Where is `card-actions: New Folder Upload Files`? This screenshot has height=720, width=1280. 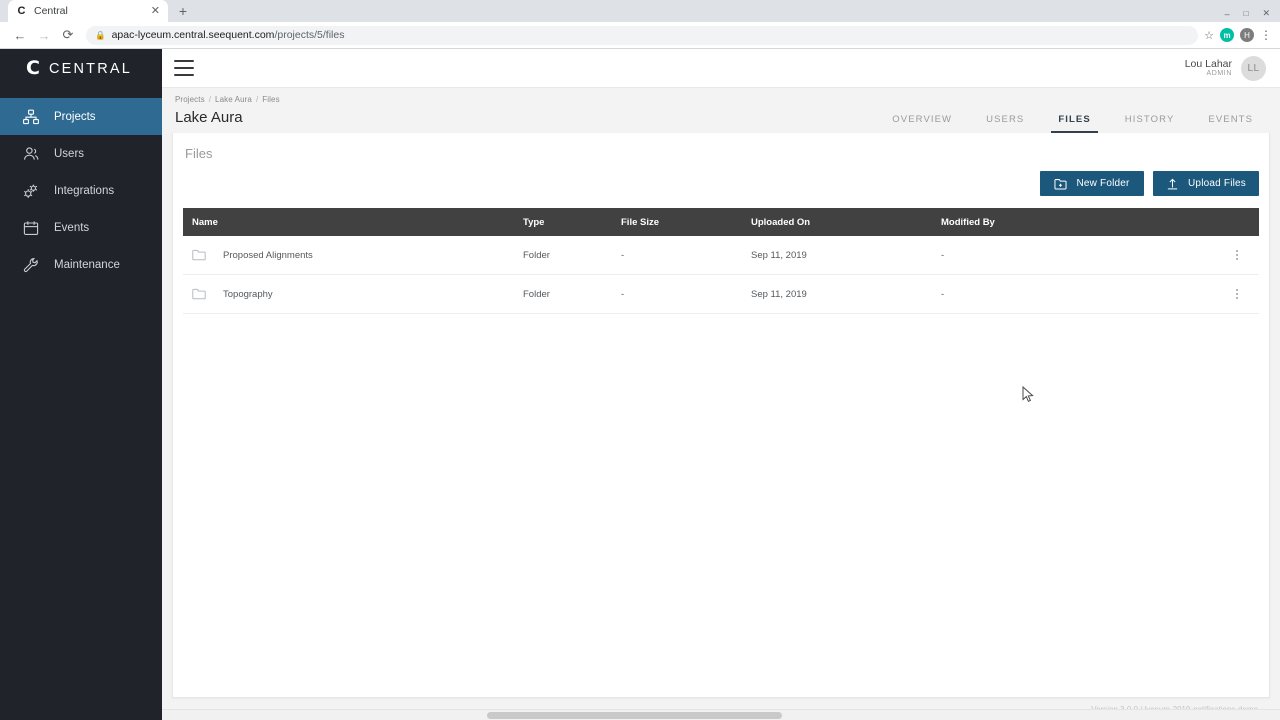
card-actions: New Folder Upload Files is located at coordinates (721, 178).